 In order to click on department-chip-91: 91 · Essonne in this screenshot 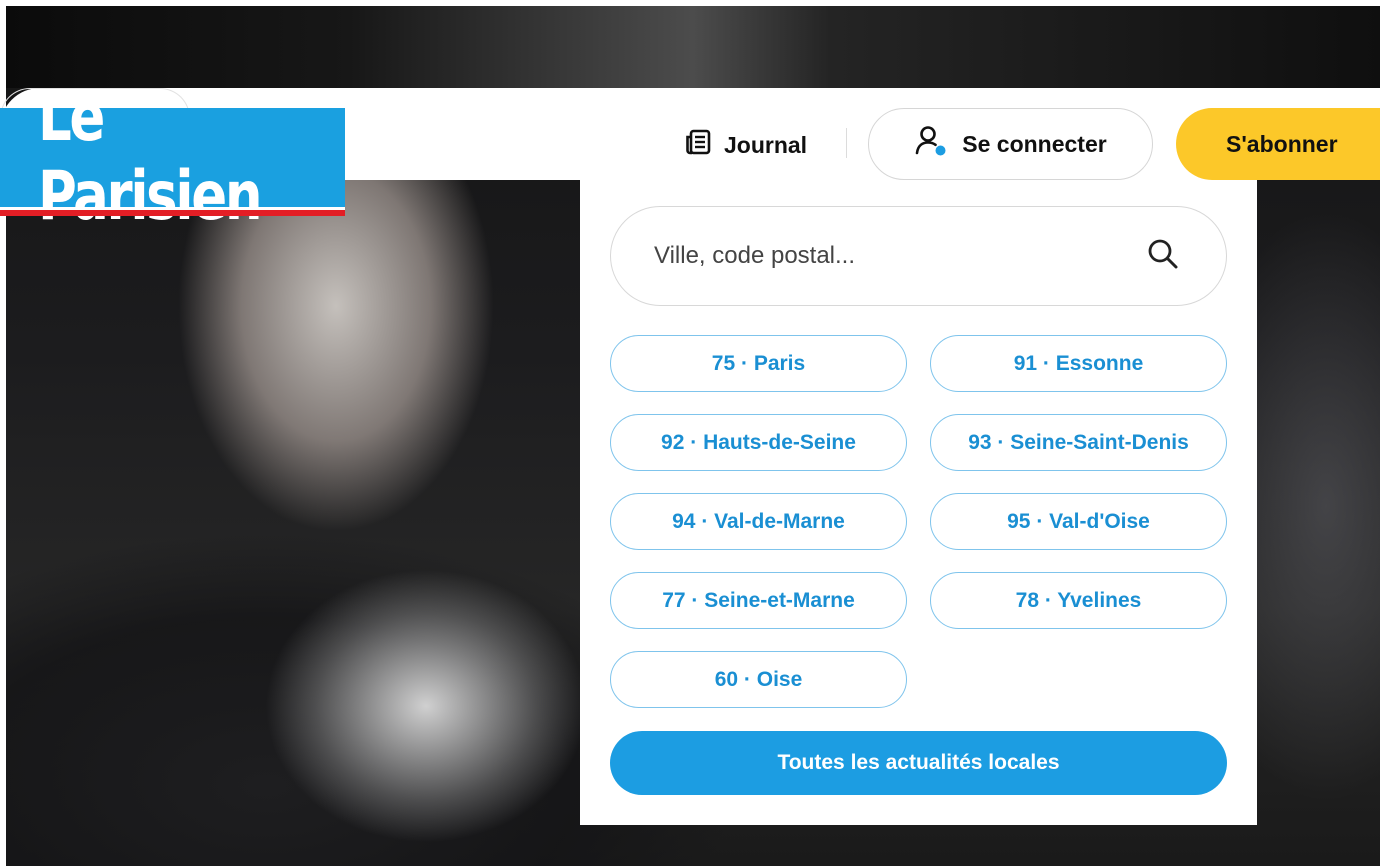, I will do `click(1078, 363)`.